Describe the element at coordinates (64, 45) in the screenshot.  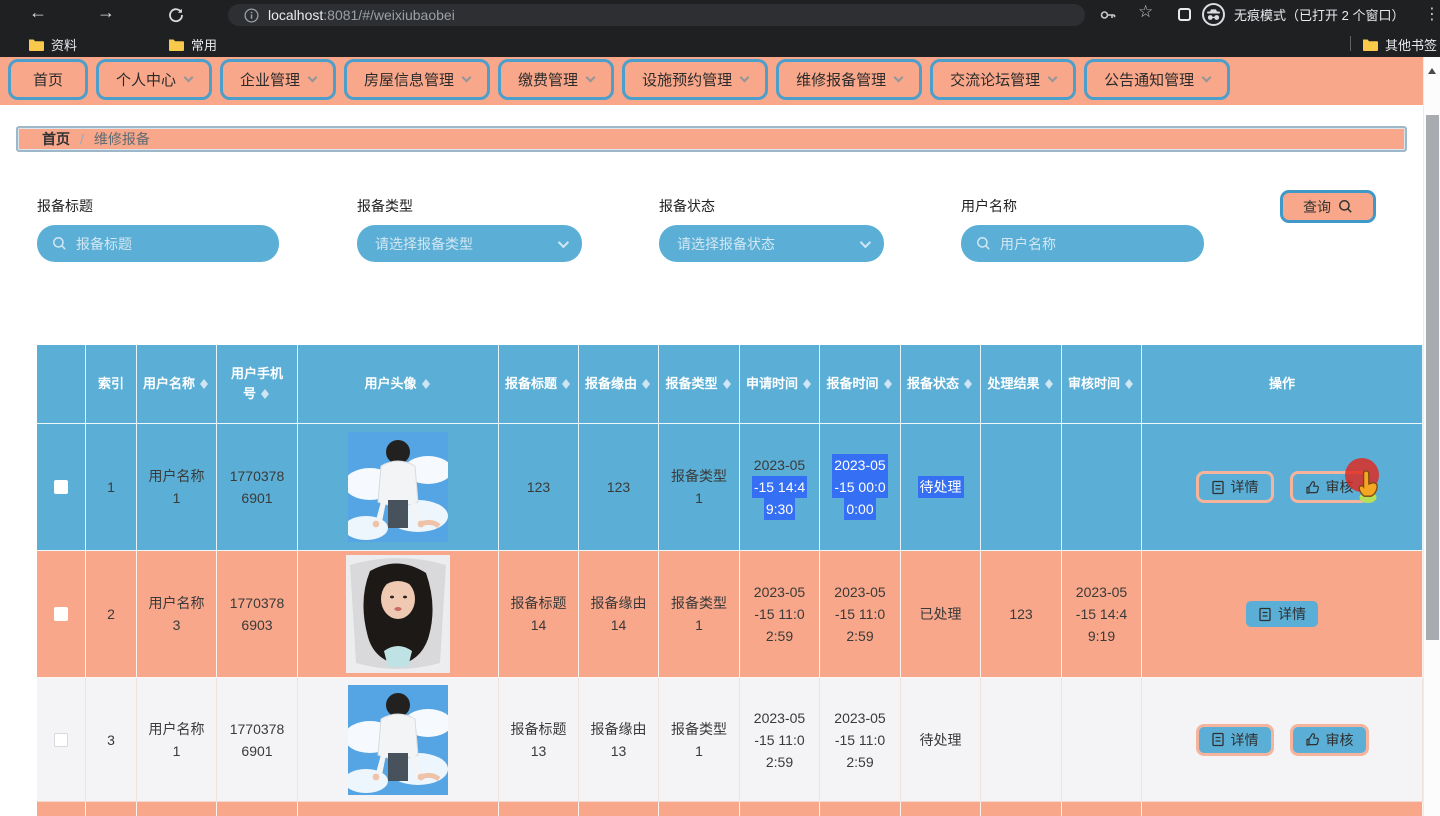
I see `bookmark-label: 资料` at that location.